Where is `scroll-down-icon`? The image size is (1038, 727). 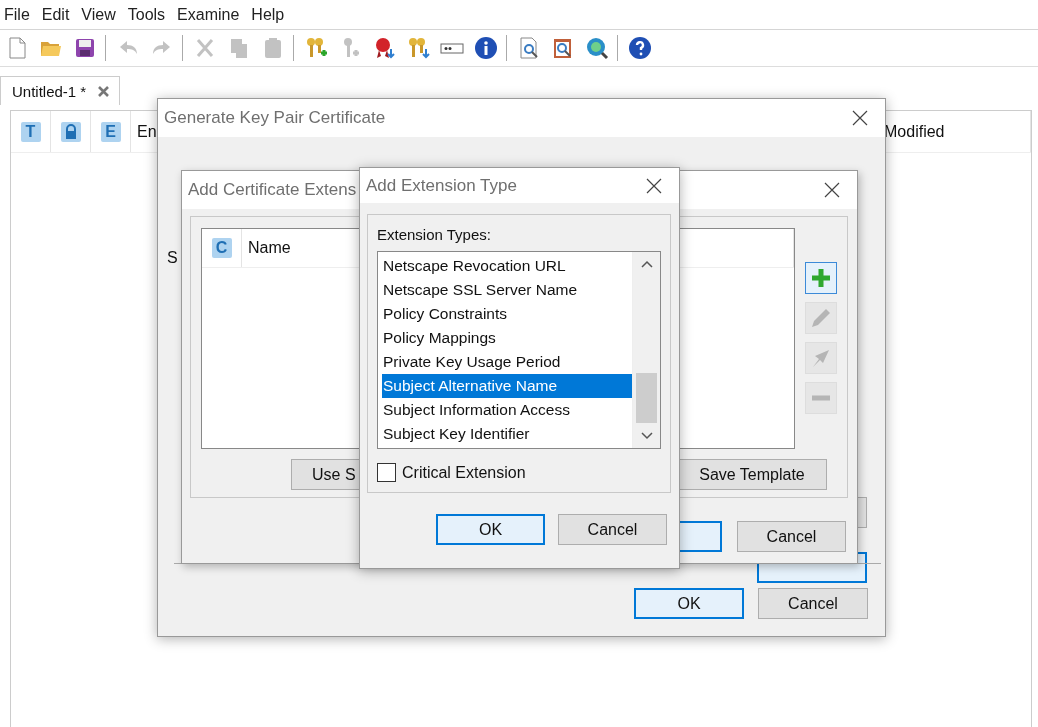
scroll-down-icon is located at coordinates (646, 436).